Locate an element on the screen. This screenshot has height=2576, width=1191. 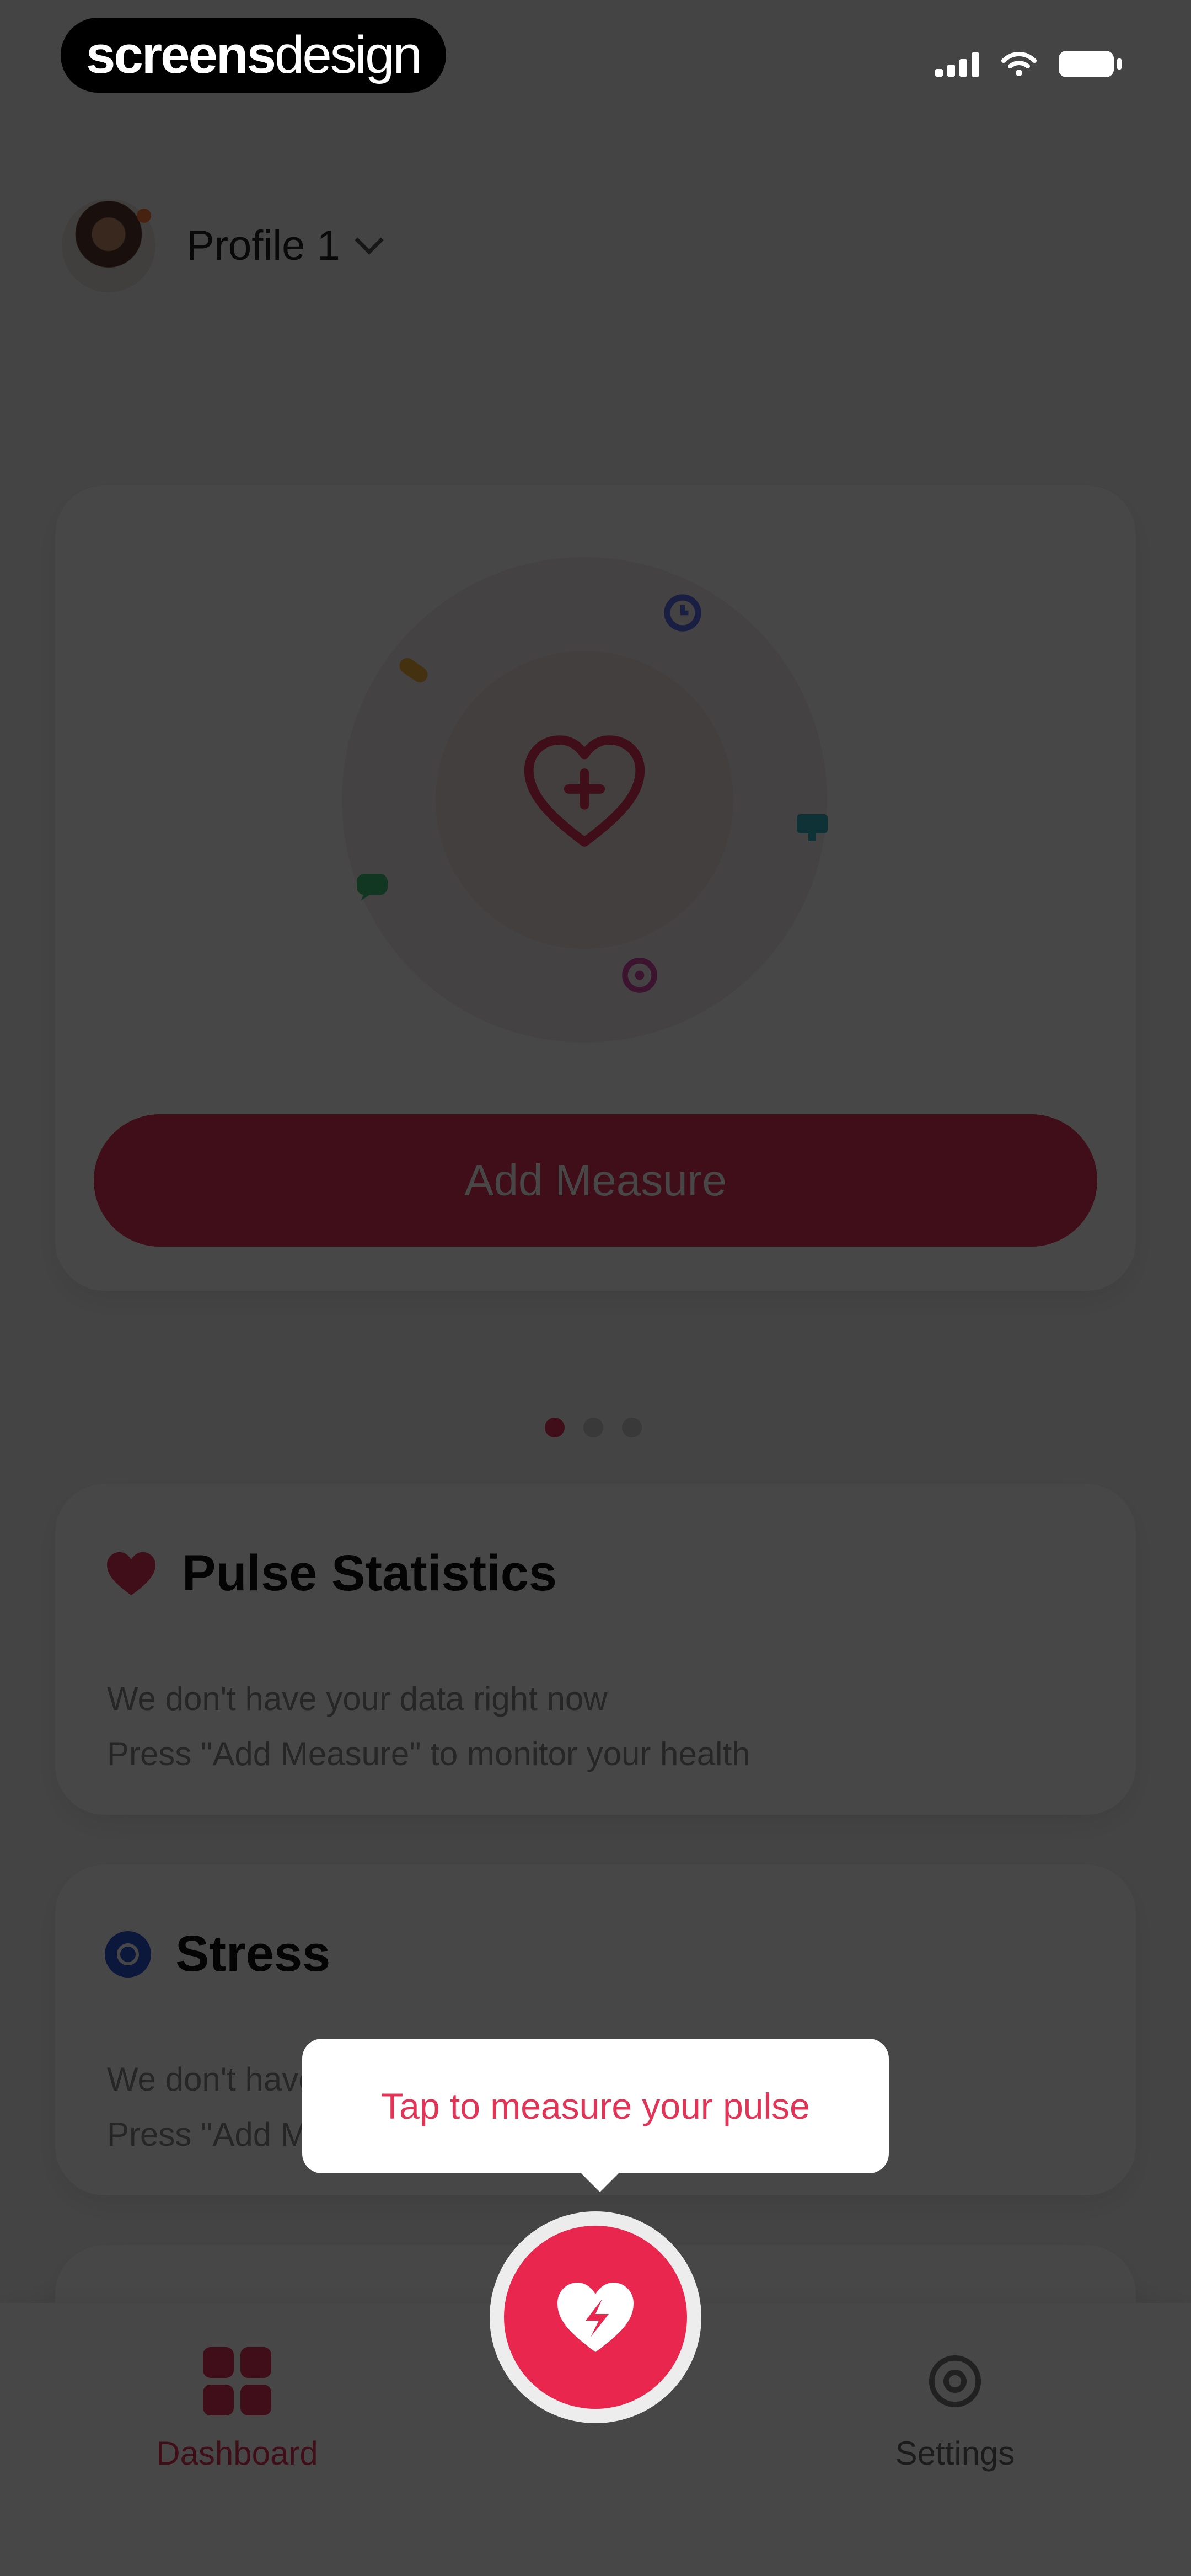
add-measure-button: Add Measure is located at coordinates (595, 1180).